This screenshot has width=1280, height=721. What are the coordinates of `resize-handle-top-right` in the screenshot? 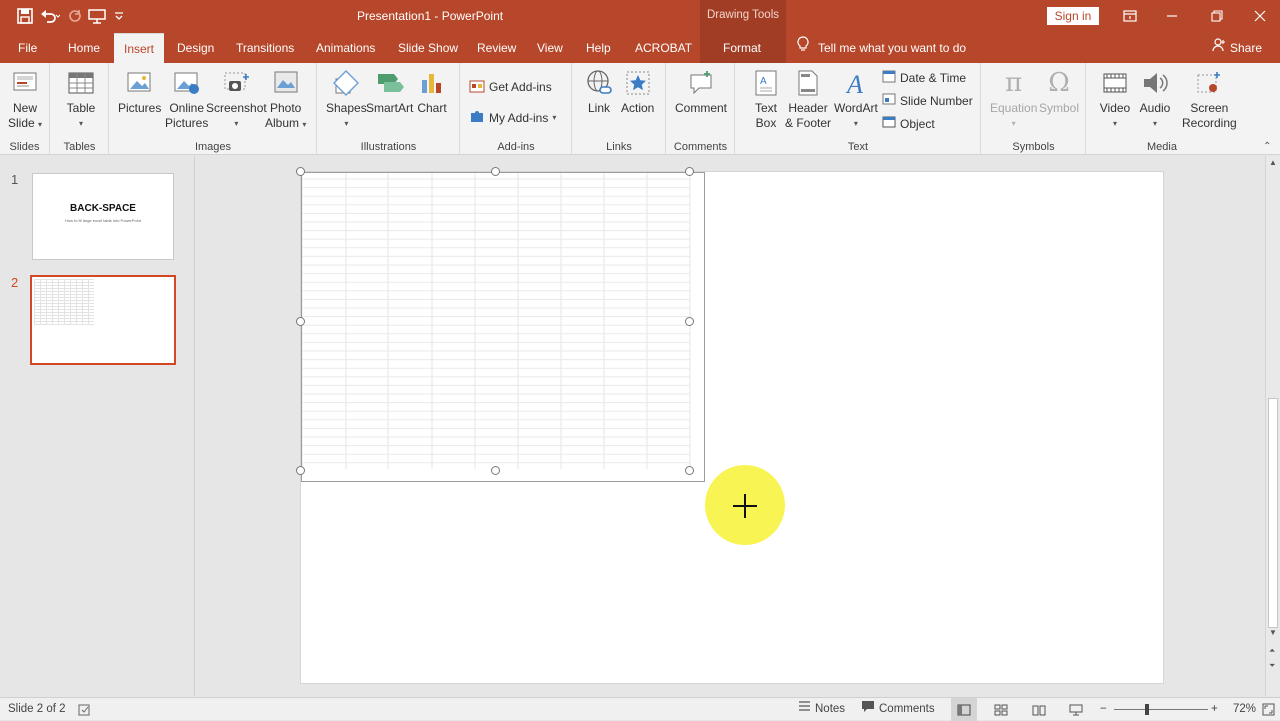 It's located at (689, 171).